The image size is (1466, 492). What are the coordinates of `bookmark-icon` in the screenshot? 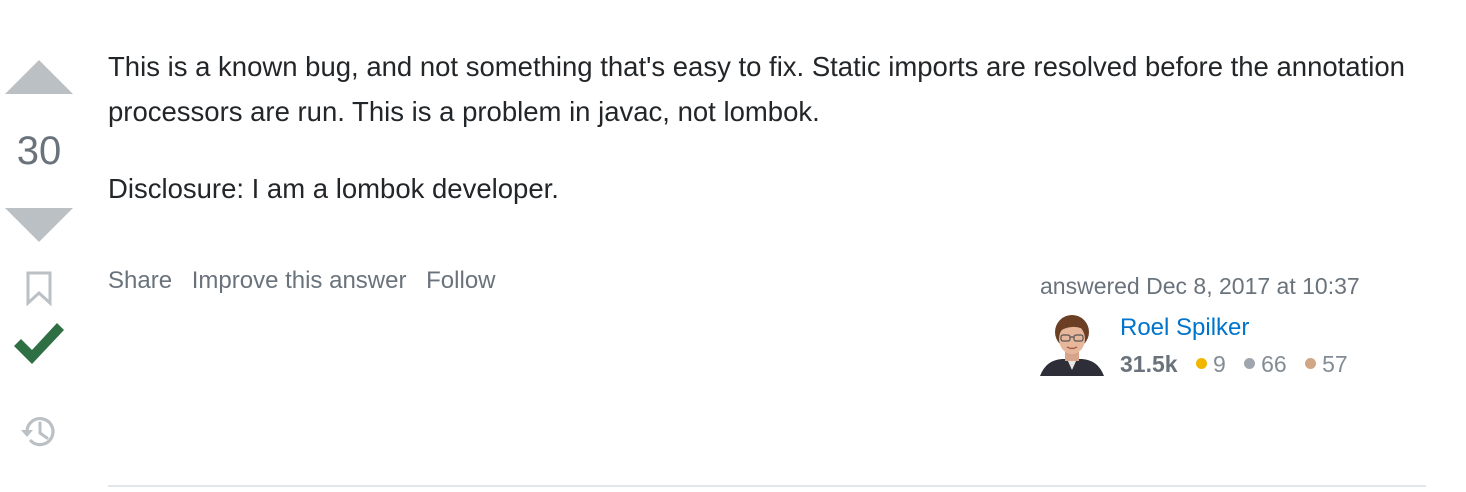 It's located at (39, 289).